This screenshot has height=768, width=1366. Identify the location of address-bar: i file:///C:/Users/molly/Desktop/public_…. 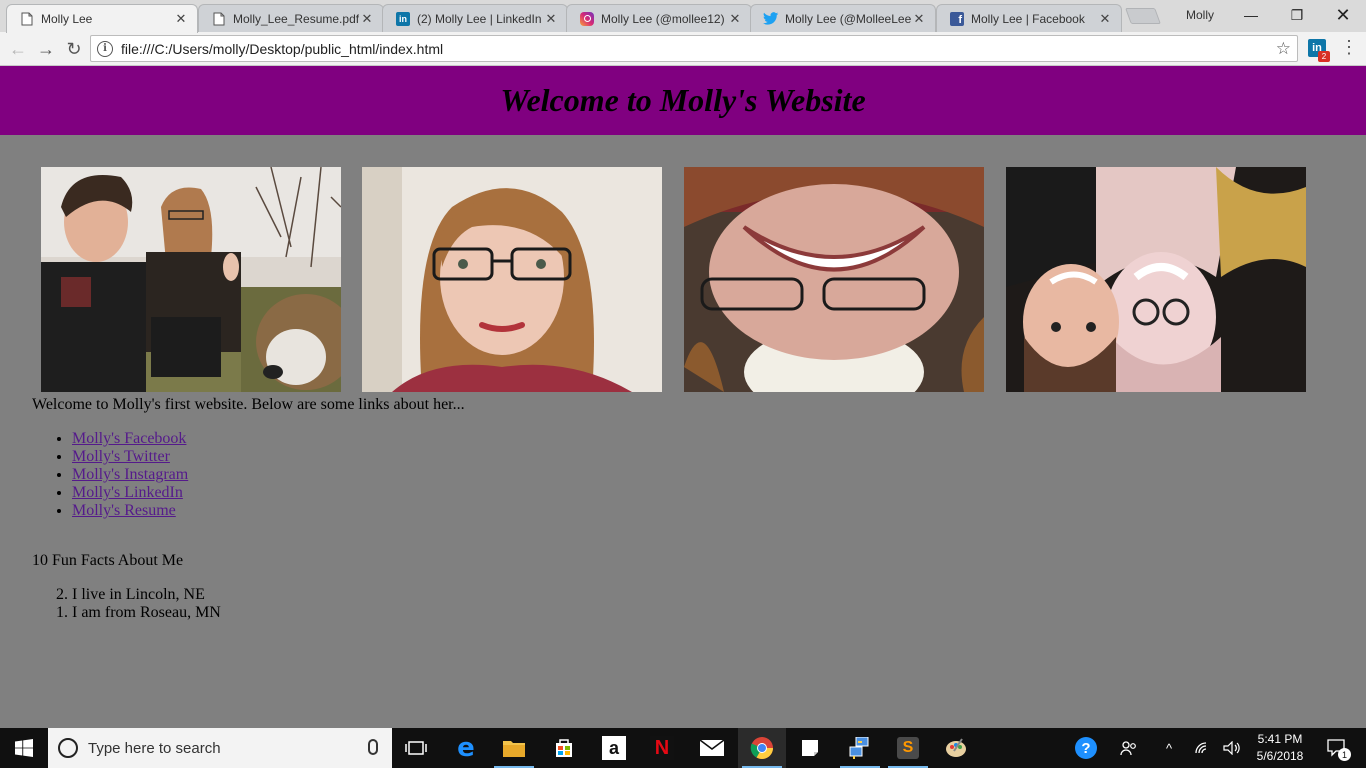
(694, 48).